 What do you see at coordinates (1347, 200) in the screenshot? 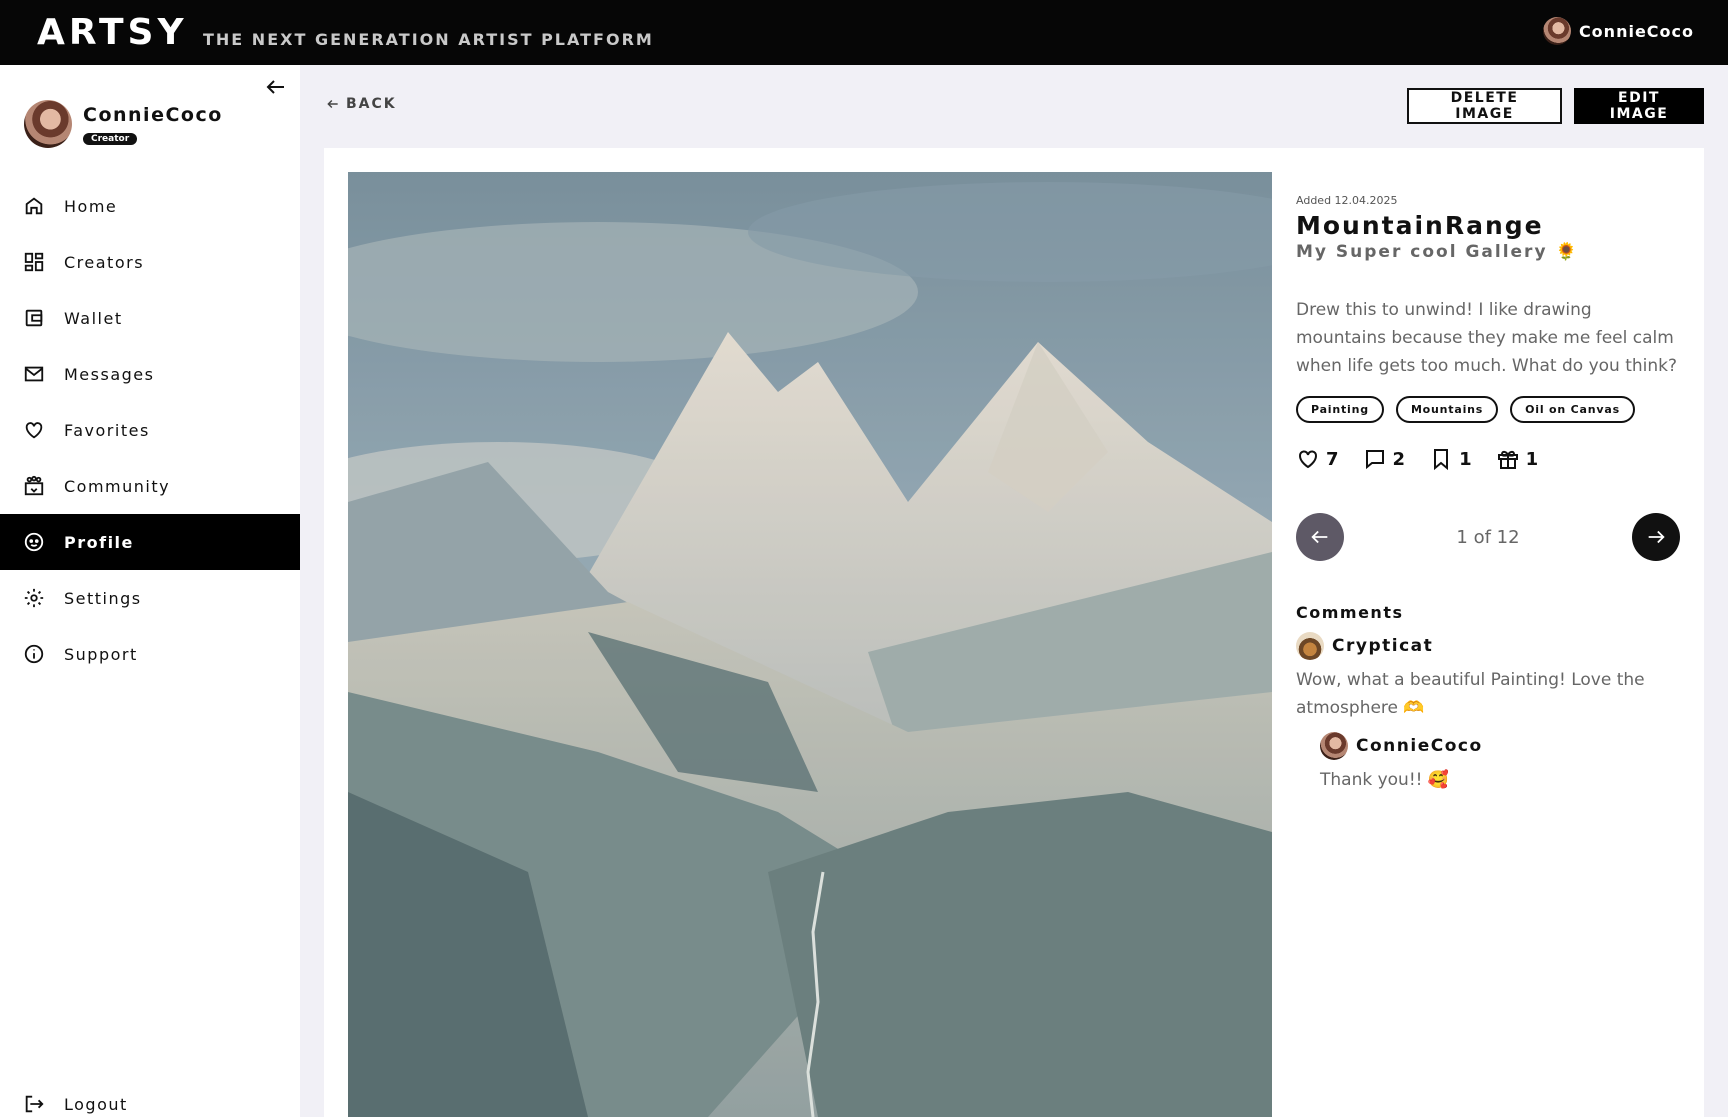
I see `added-date: Added 12.04.2025` at bounding box center [1347, 200].